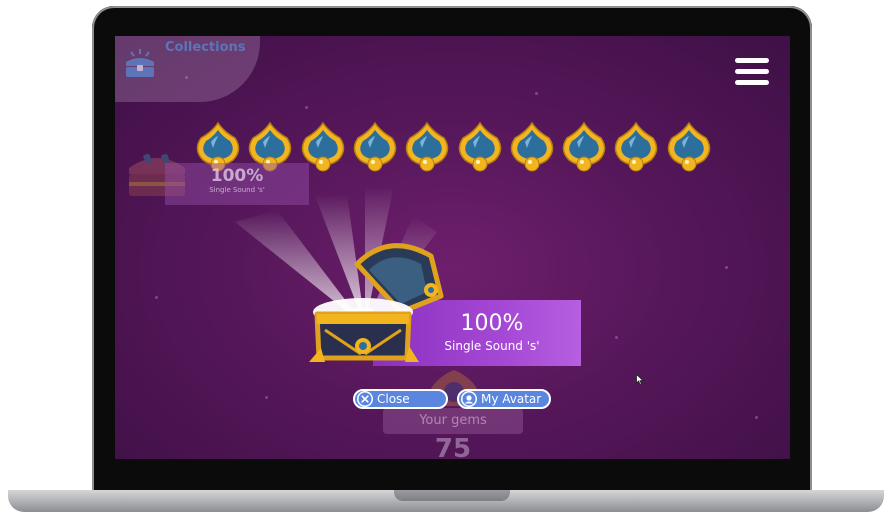  What do you see at coordinates (469, 399) in the screenshot?
I see `avatar-icon` at bounding box center [469, 399].